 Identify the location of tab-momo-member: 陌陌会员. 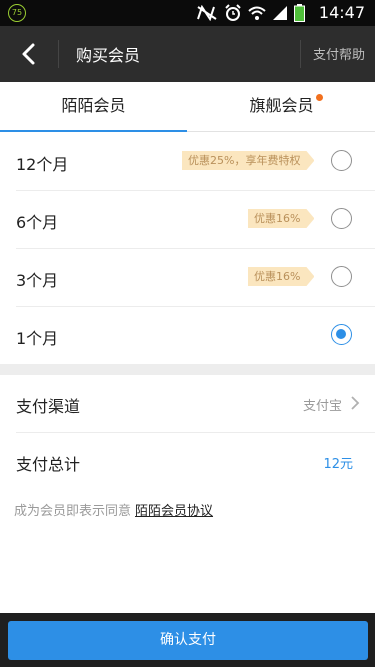
(93, 107).